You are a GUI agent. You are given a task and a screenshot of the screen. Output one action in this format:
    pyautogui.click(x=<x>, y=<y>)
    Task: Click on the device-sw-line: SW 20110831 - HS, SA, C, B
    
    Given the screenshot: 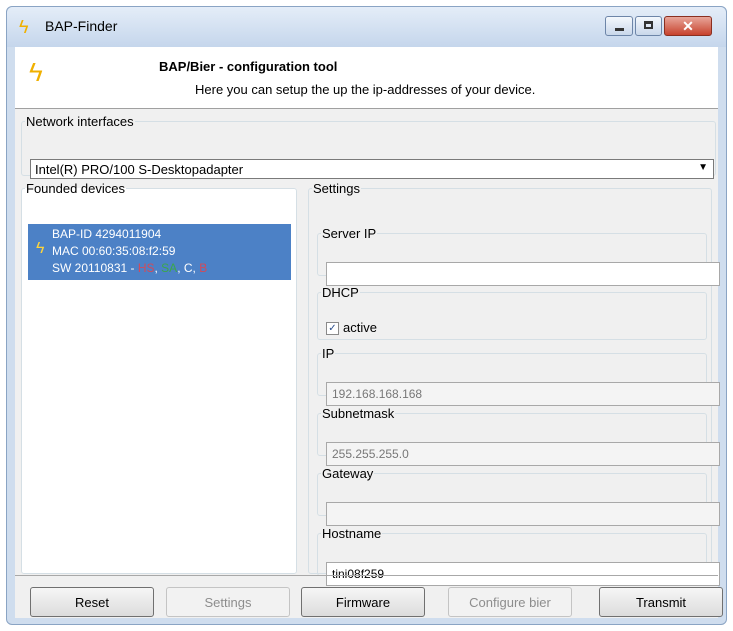 What is the action you would take?
    pyautogui.click(x=129, y=268)
    